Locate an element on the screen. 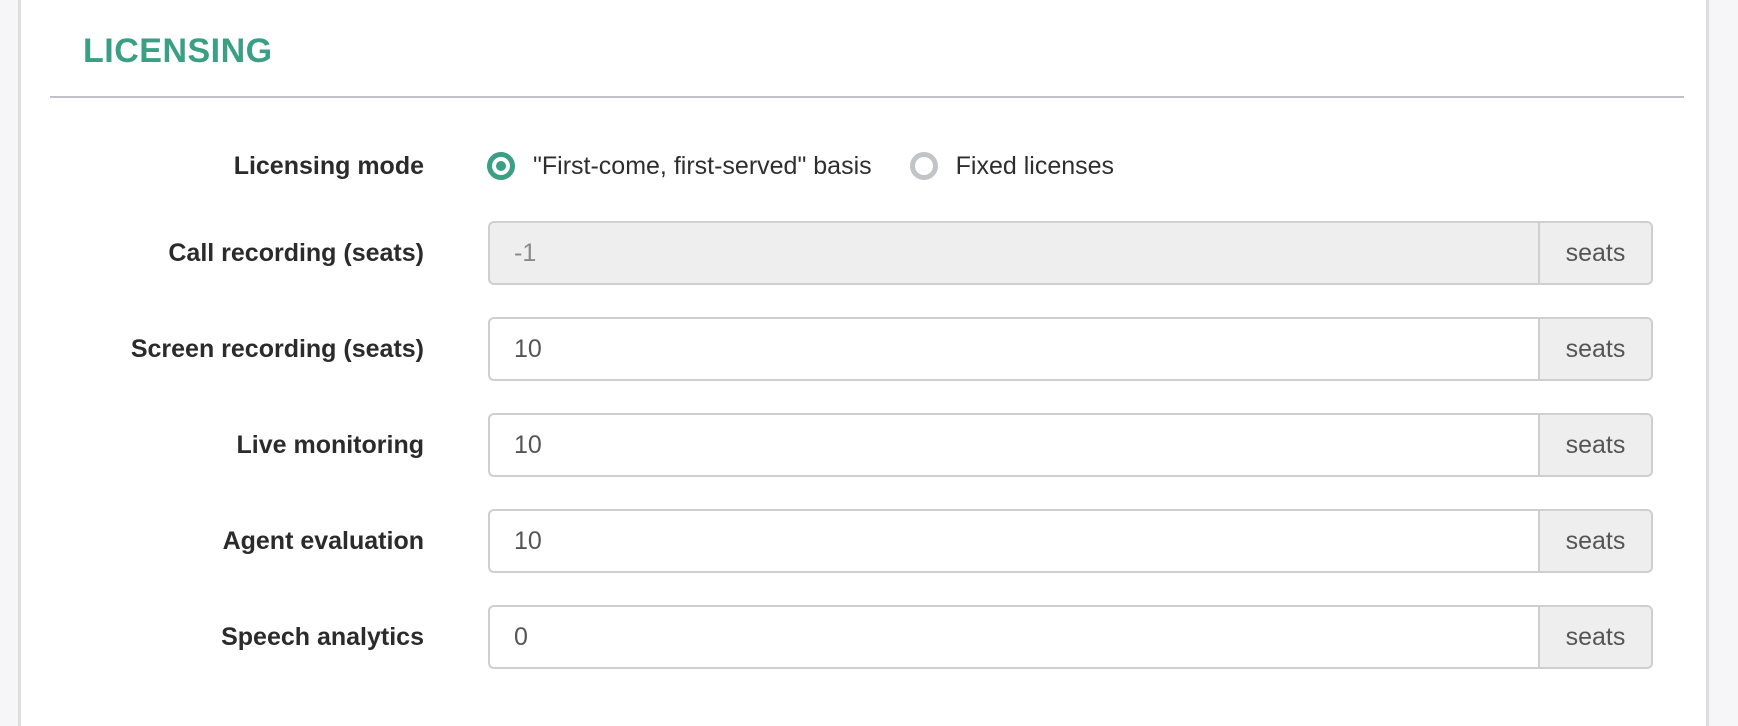  radio-label-first-come: "First-come, first-served" basis is located at coordinates (702, 165).